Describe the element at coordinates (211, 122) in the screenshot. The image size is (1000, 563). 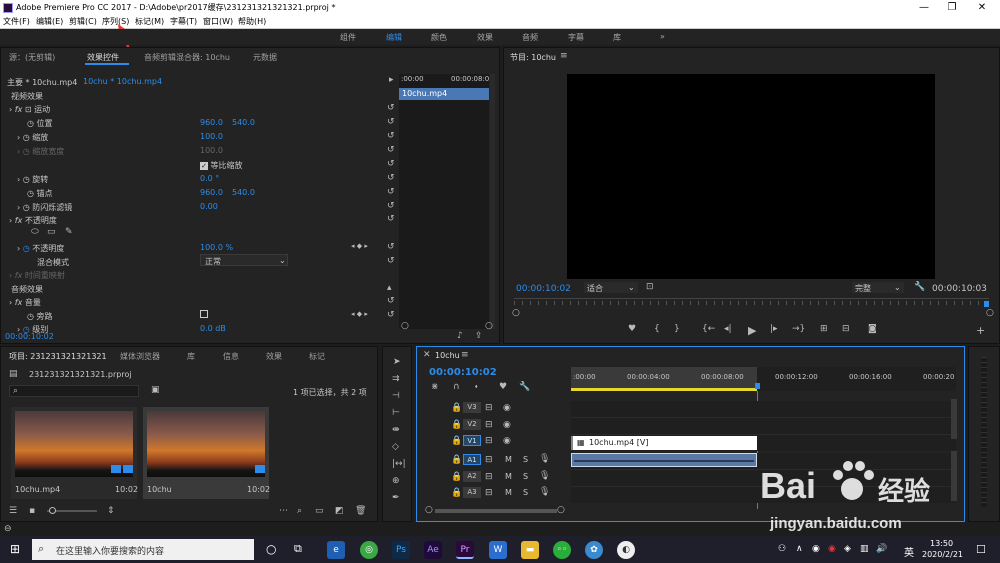
I see `position-x-value: 960.0` at that location.